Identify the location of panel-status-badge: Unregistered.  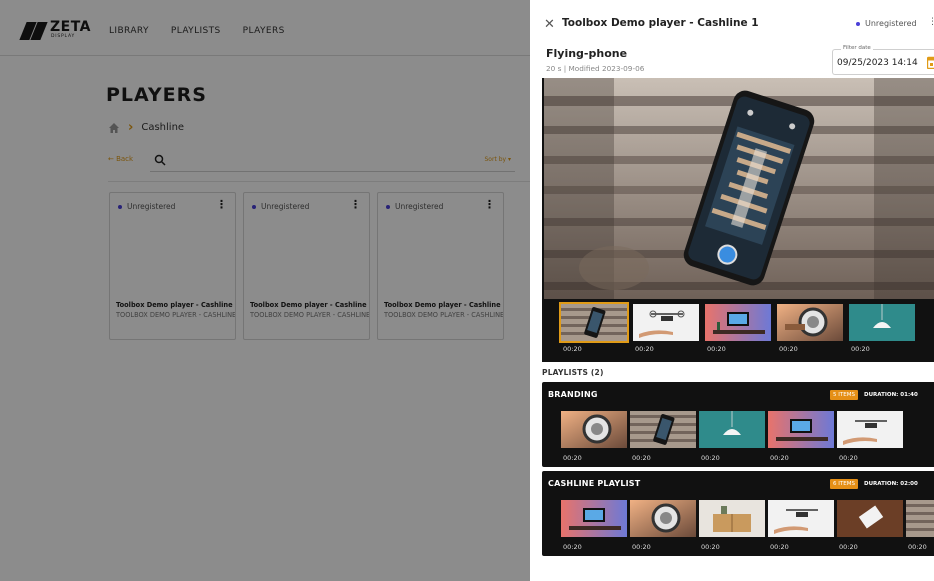
(886, 23).